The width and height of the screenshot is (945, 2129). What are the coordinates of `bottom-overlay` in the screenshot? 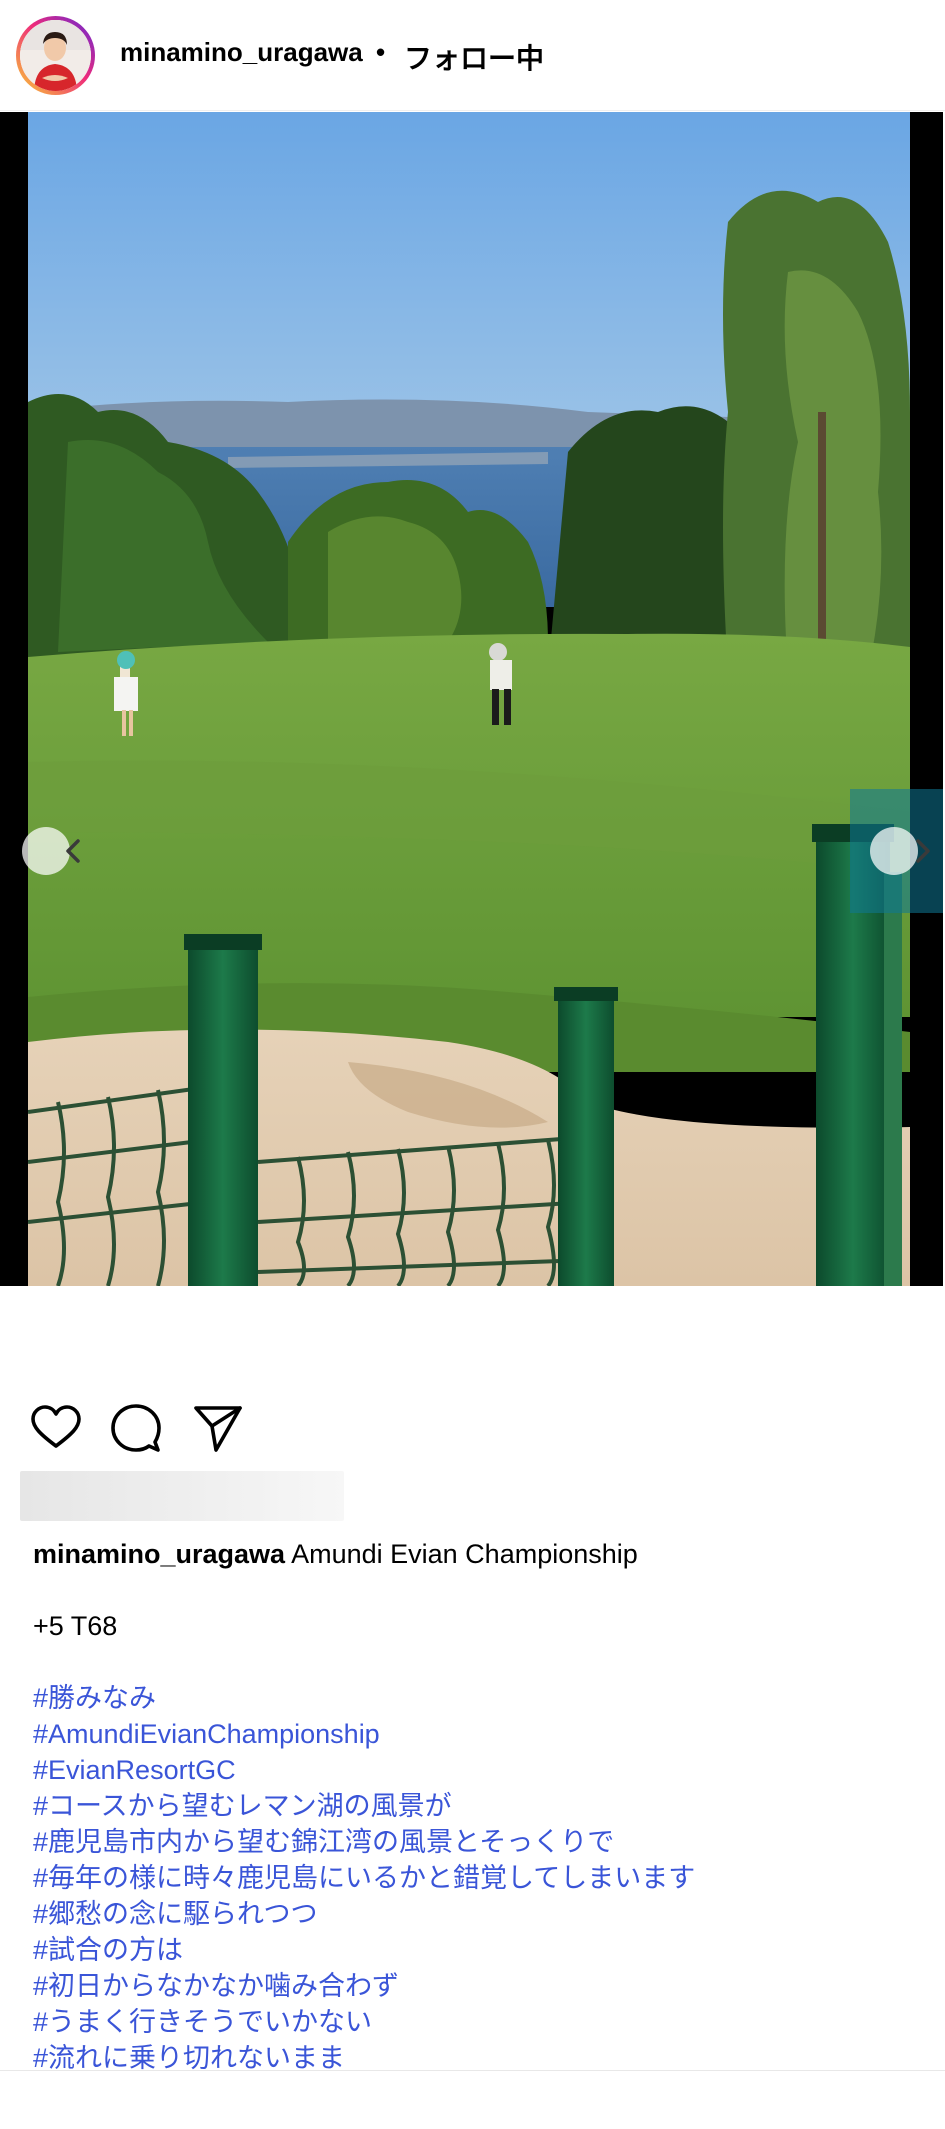 It's located at (472, 2099).